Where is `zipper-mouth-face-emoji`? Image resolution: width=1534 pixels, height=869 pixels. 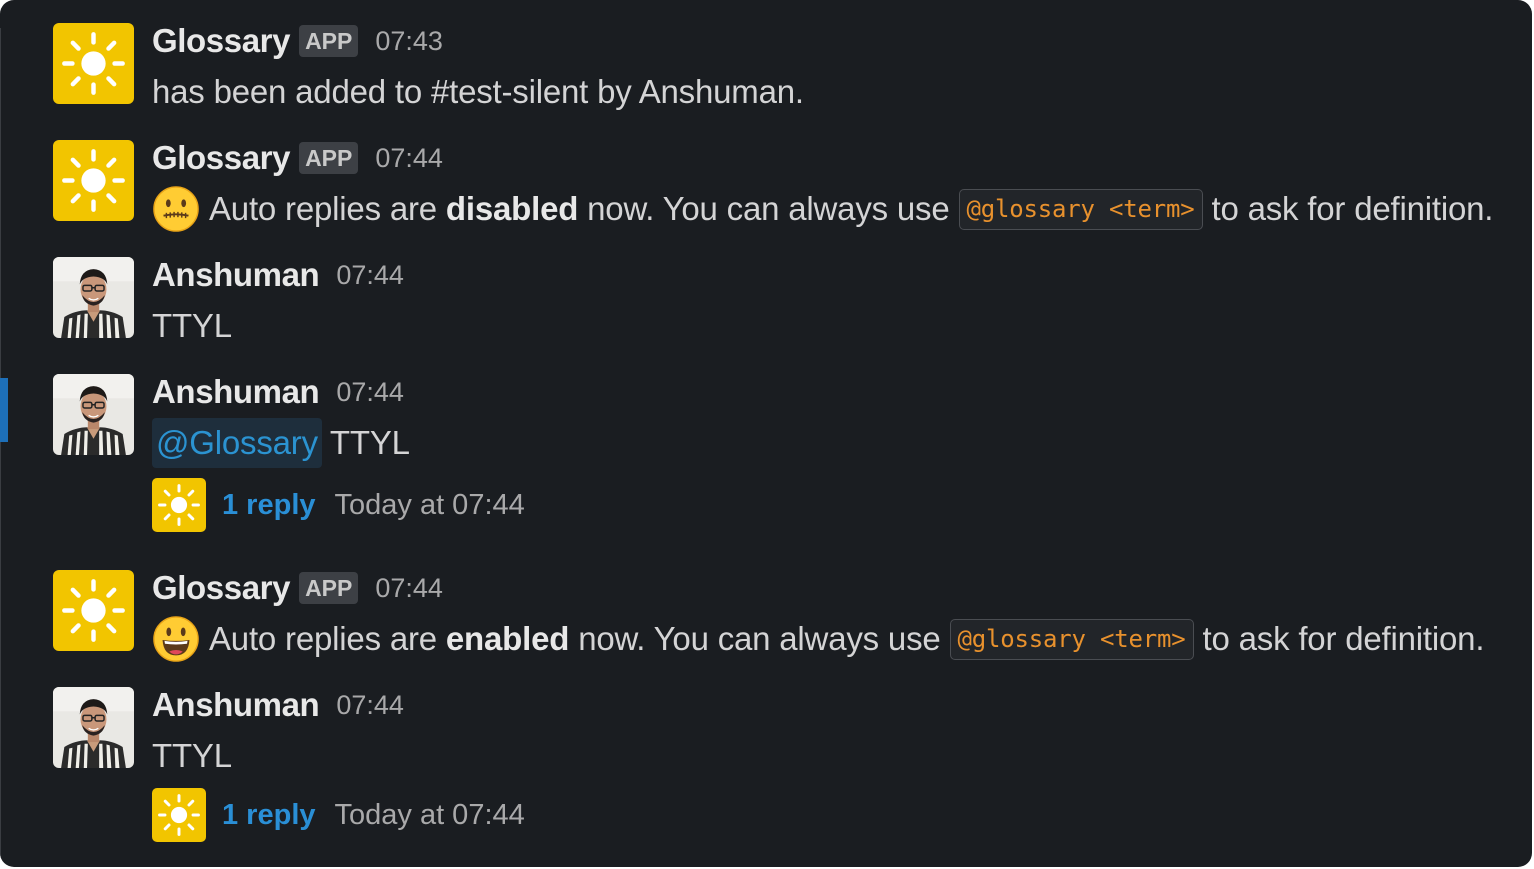 zipper-mouth-face-emoji is located at coordinates (176, 209).